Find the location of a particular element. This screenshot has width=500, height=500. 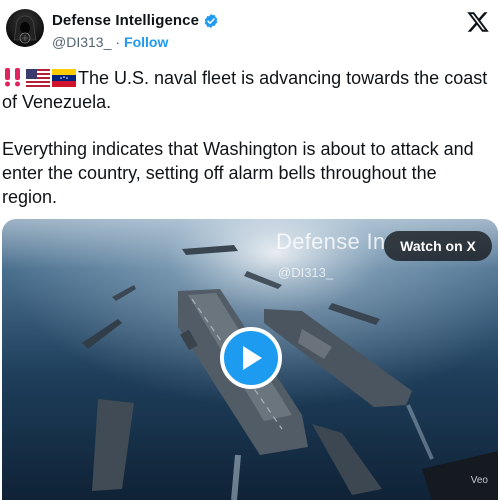

watermark-title: Defense In is located at coordinates (331, 241).